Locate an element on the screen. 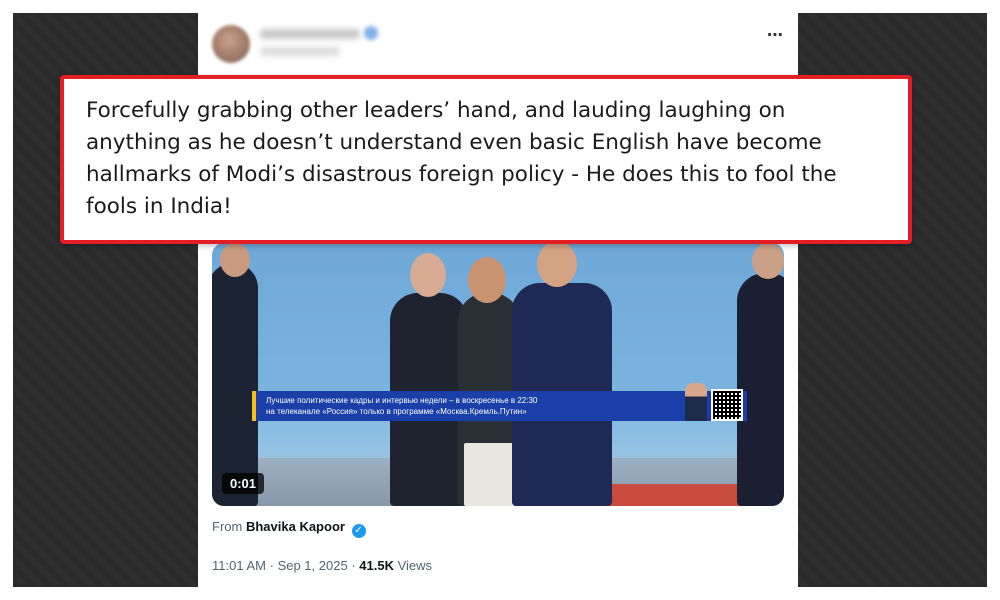  tweet-header: ⋯ is located at coordinates (498, 44).